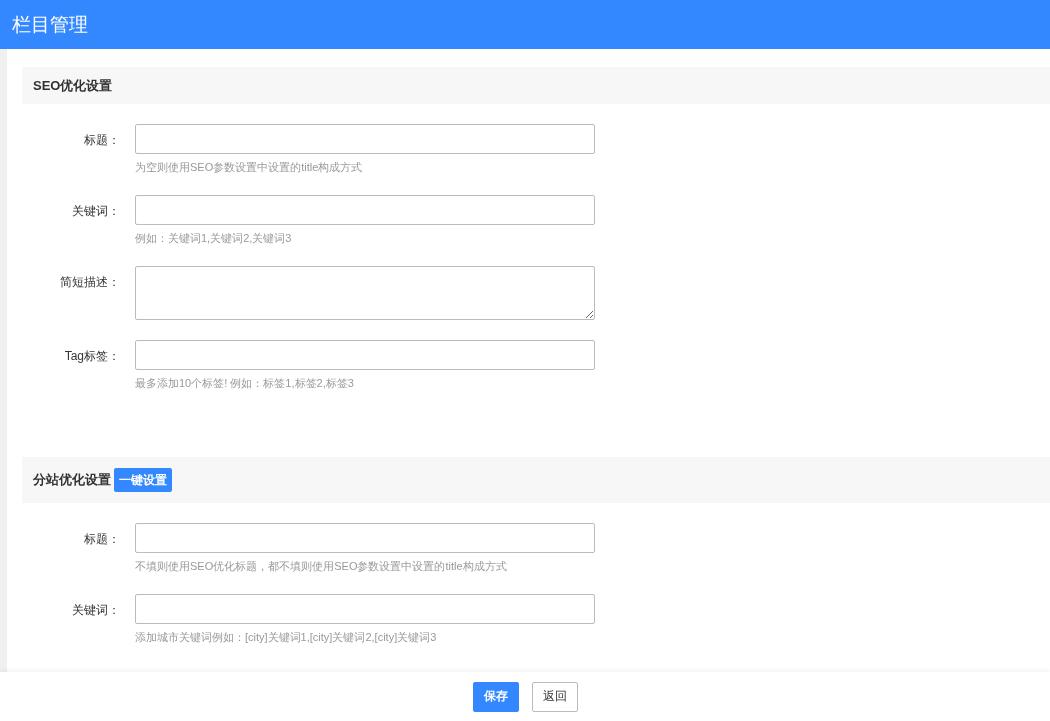 Image resolution: width=1050 pixels, height=721 pixels. What do you see at coordinates (73, 85) in the screenshot?
I see `section-title: SEO优化设置` at bounding box center [73, 85].